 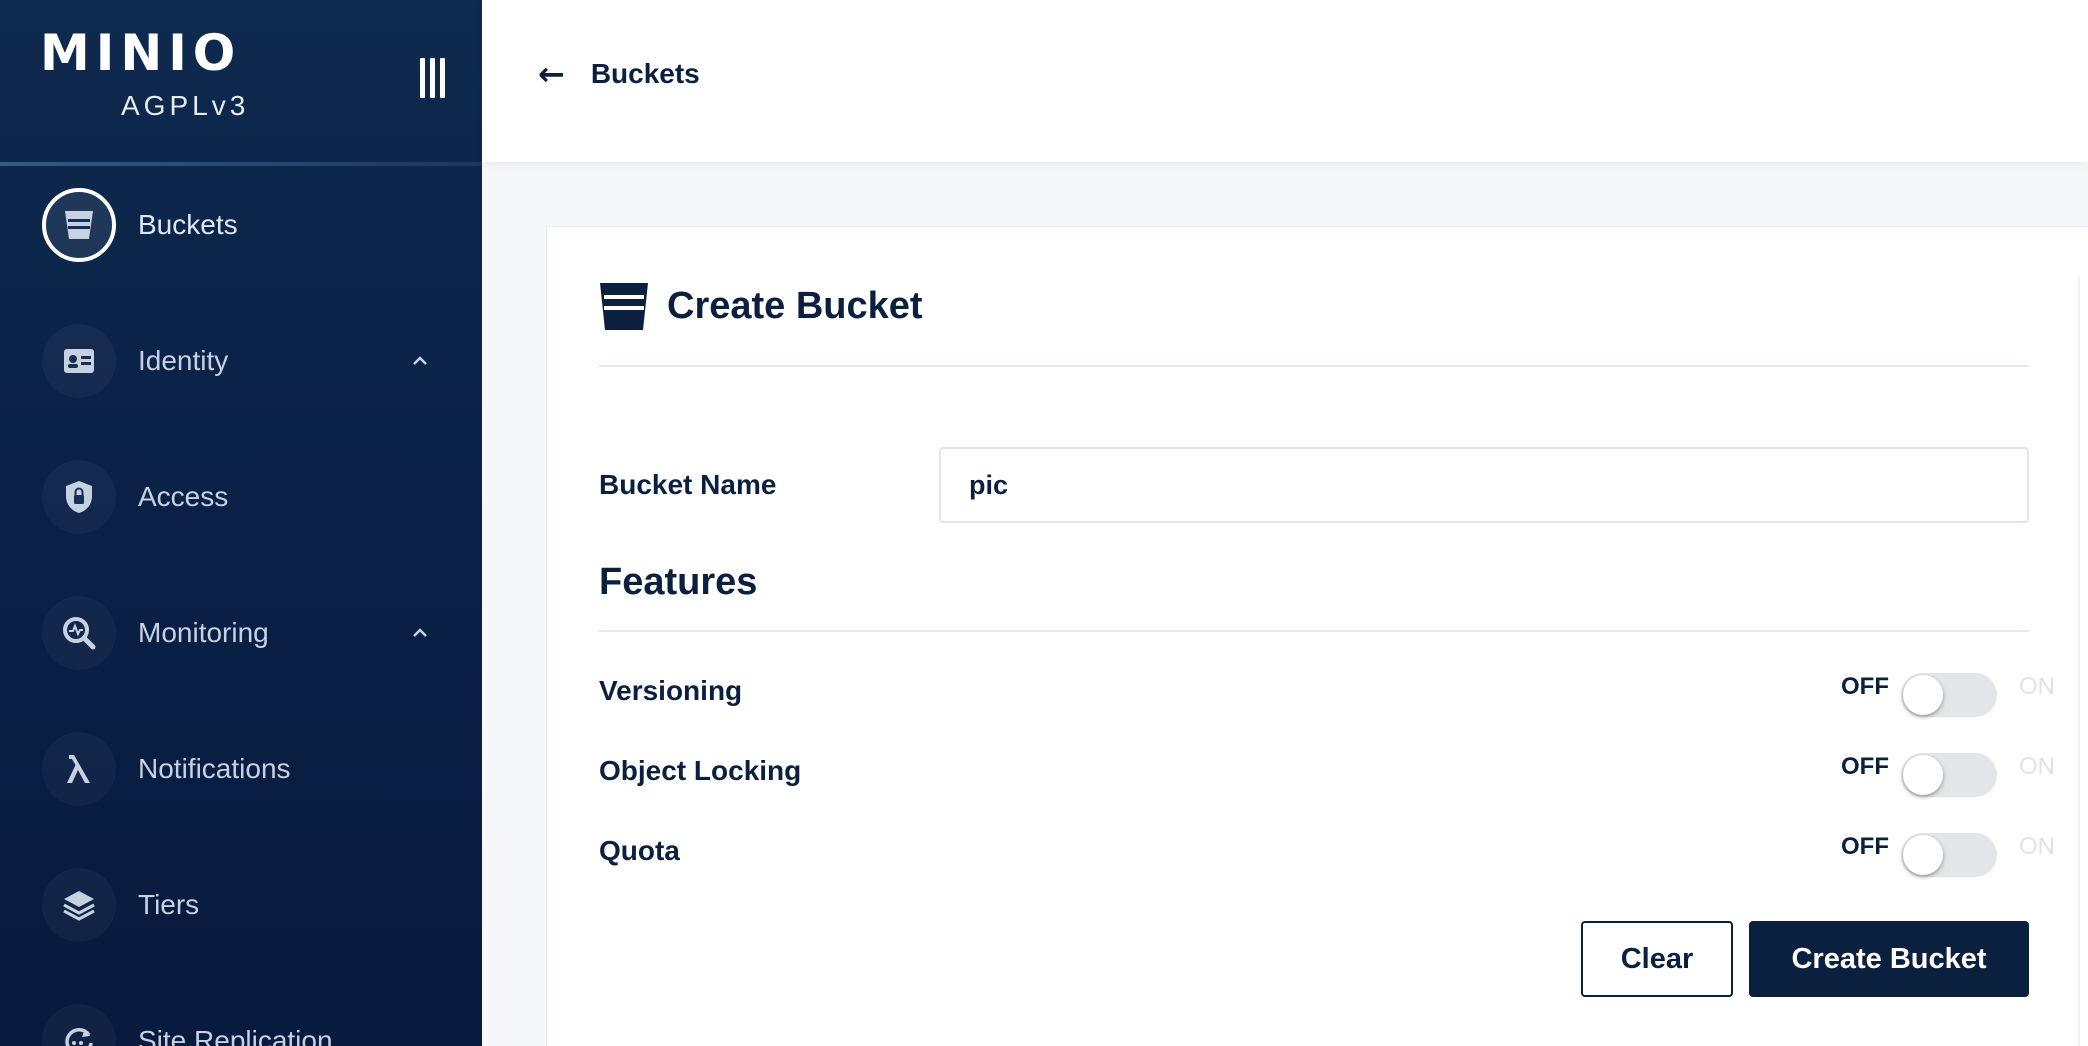 I want to click on sidebar-item-label: Buckets, so click(x=188, y=224).